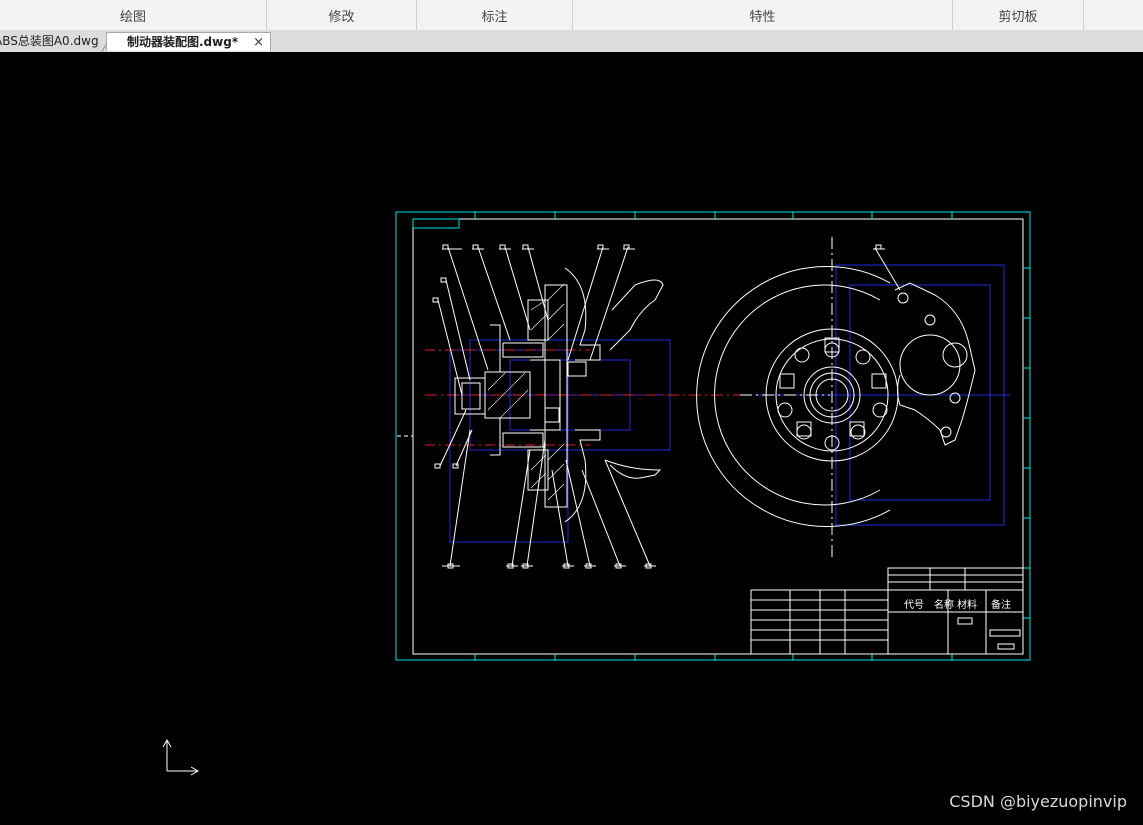 The width and height of the screenshot is (1143, 825). I want to click on ribbon-group-modify: 修改, so click(342, 15).